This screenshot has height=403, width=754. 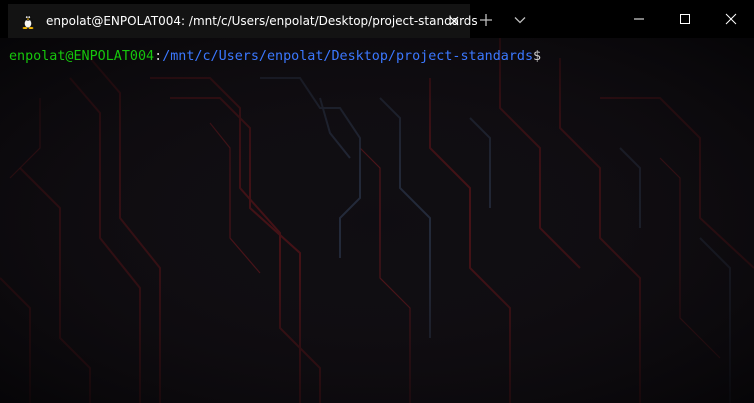 I want to click on prompt-symbol: $, so click(x=537, y=56).